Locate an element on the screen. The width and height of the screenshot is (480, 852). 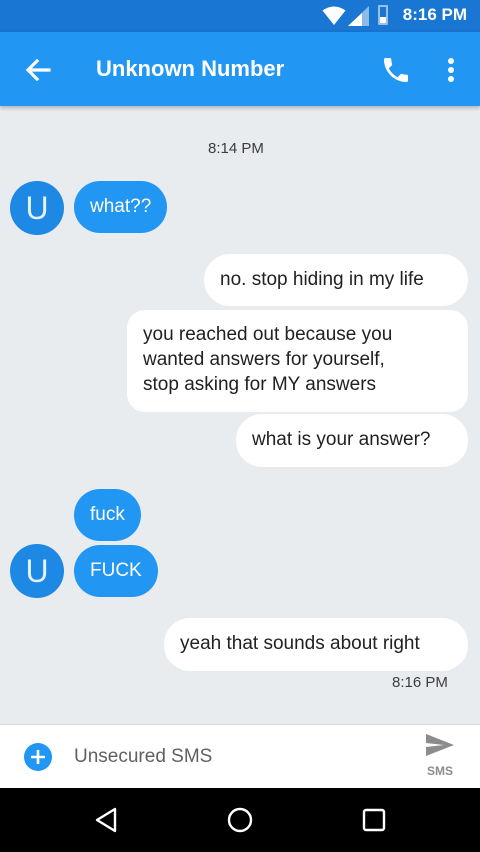
conversation-title: Unknown Number is located at coordinates (190, 68).